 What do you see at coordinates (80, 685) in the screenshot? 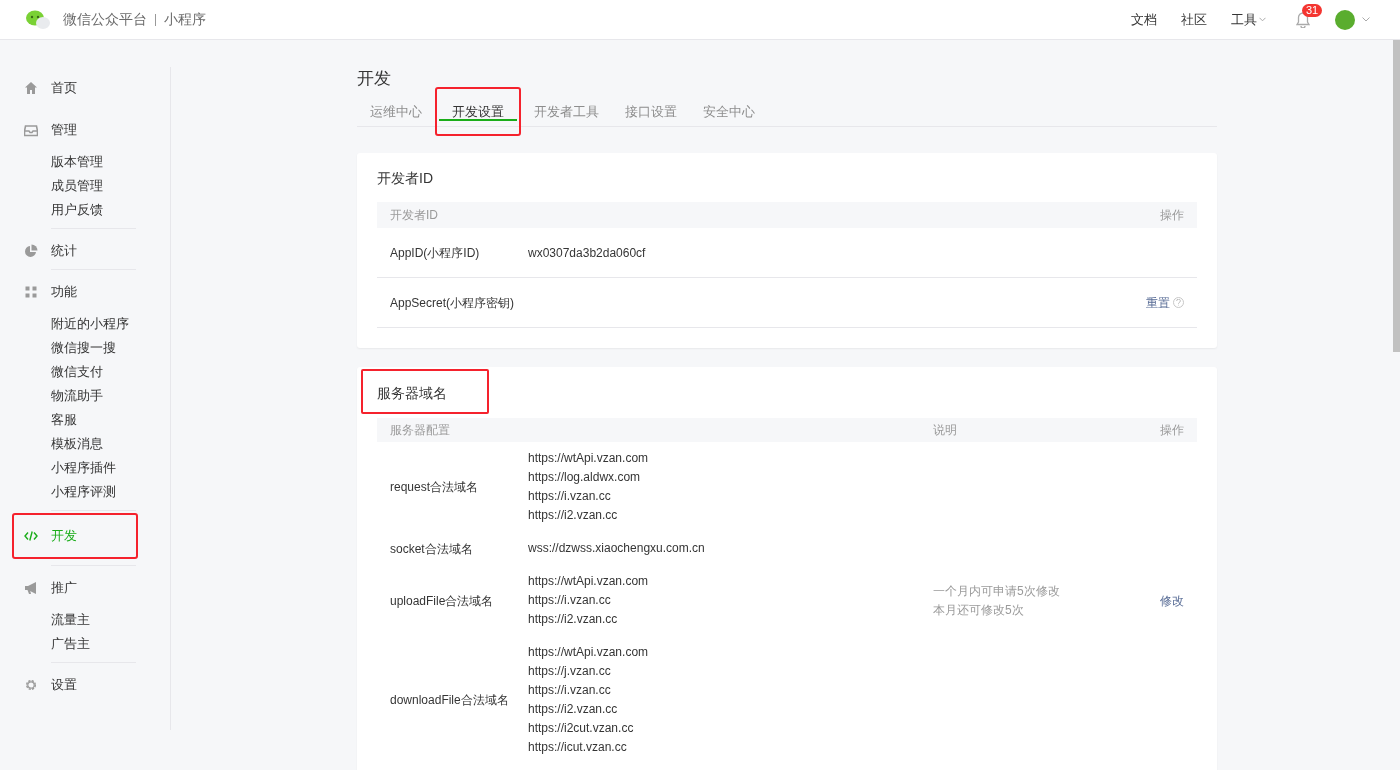
I see `sidebar-item: 设置` at bounding box center [80, 685].